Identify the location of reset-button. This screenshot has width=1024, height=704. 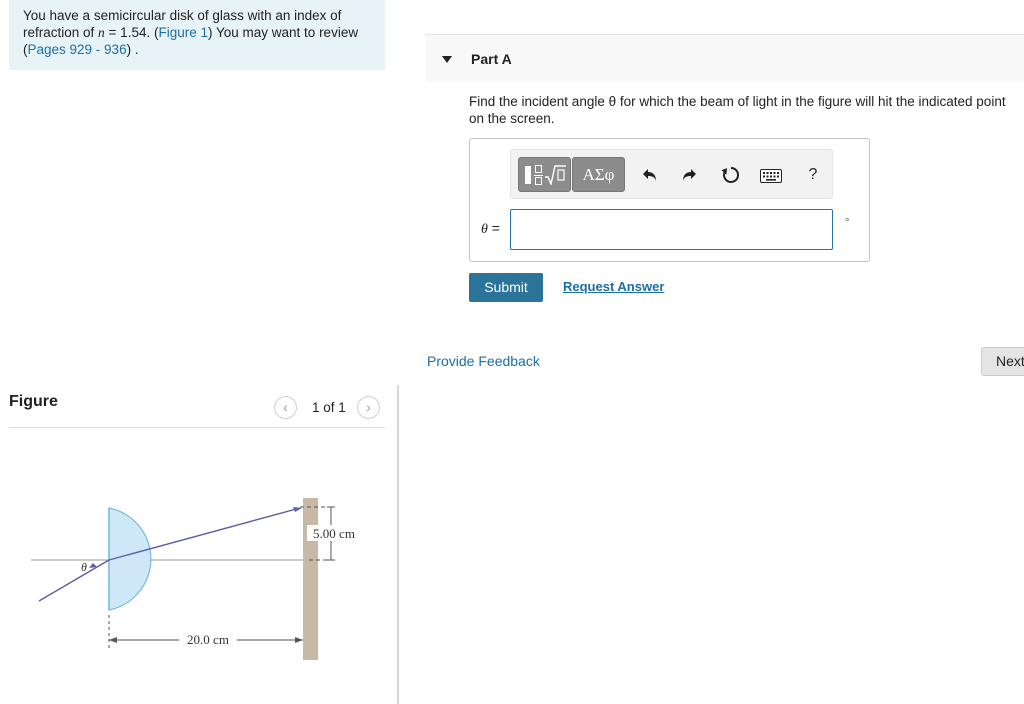
(731, 175).